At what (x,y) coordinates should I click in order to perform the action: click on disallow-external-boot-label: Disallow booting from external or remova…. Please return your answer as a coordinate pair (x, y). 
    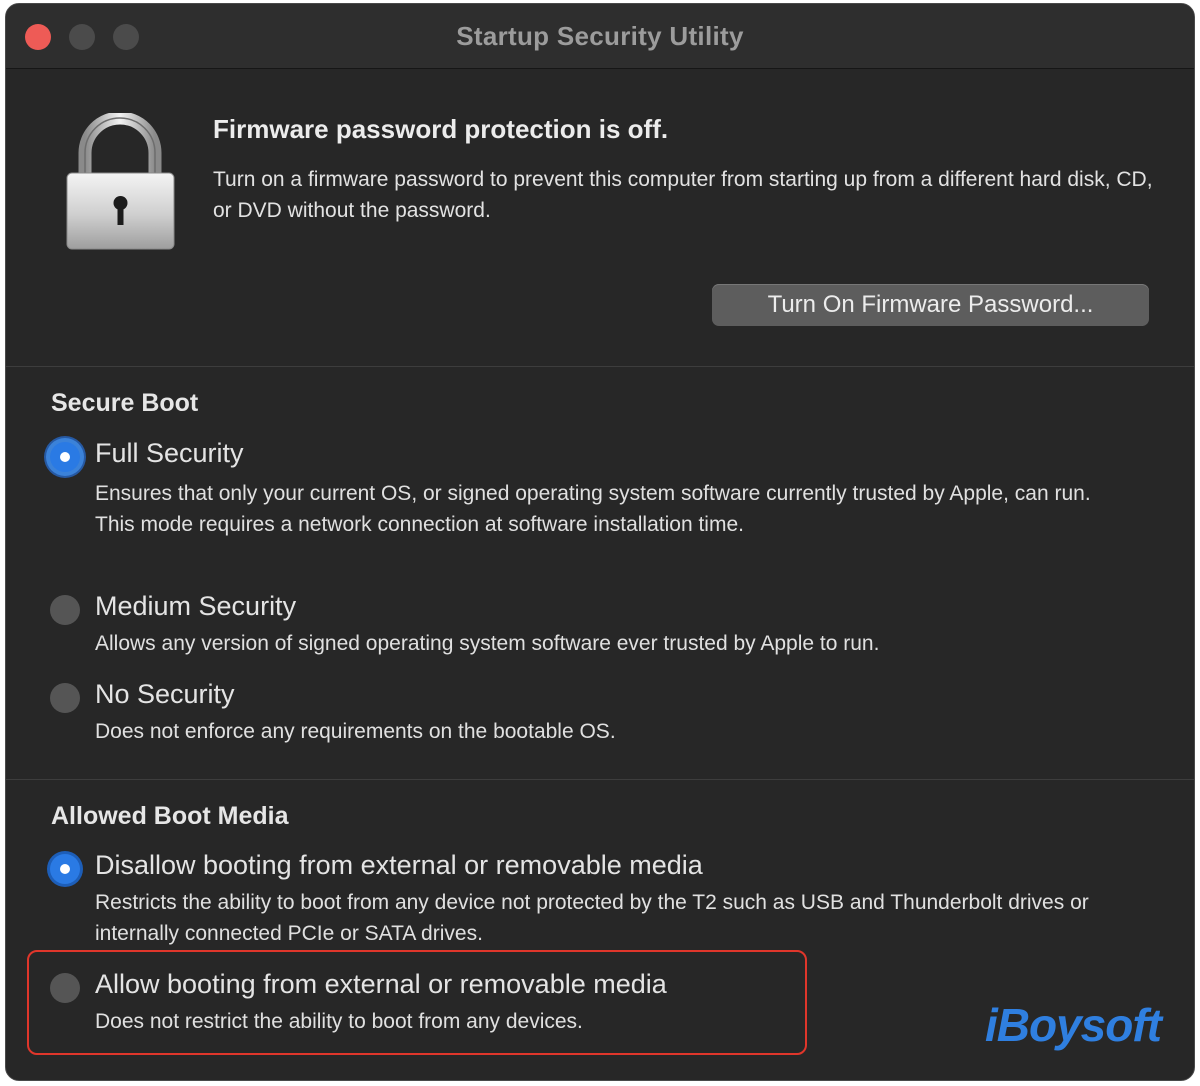
    Looking at the image, I should click on (399, 865).